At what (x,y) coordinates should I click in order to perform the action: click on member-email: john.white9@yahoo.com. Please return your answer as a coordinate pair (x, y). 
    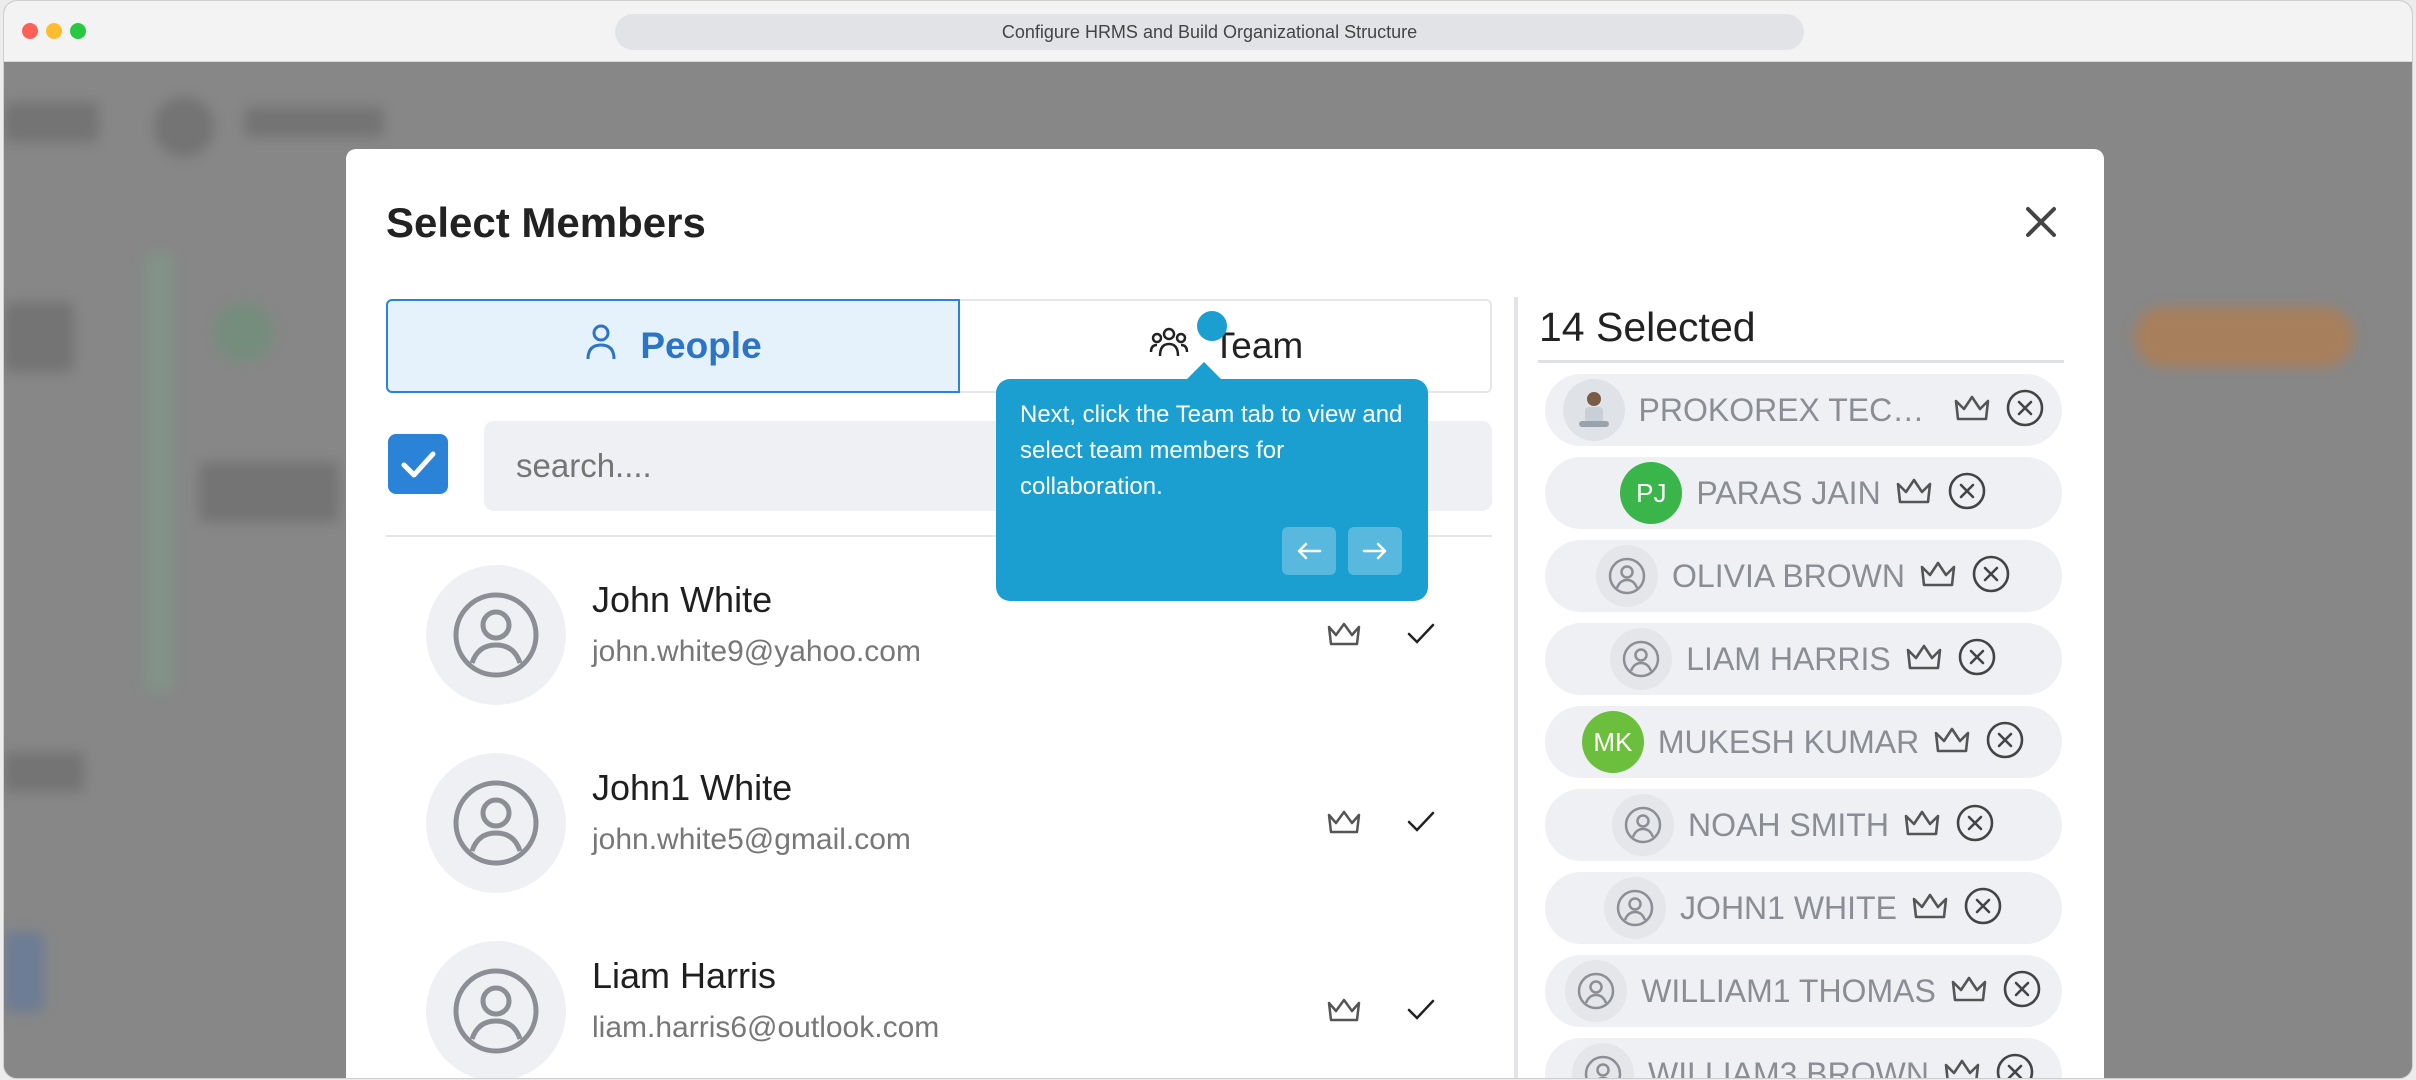
    Looking at the image, I should click on (756, 651).